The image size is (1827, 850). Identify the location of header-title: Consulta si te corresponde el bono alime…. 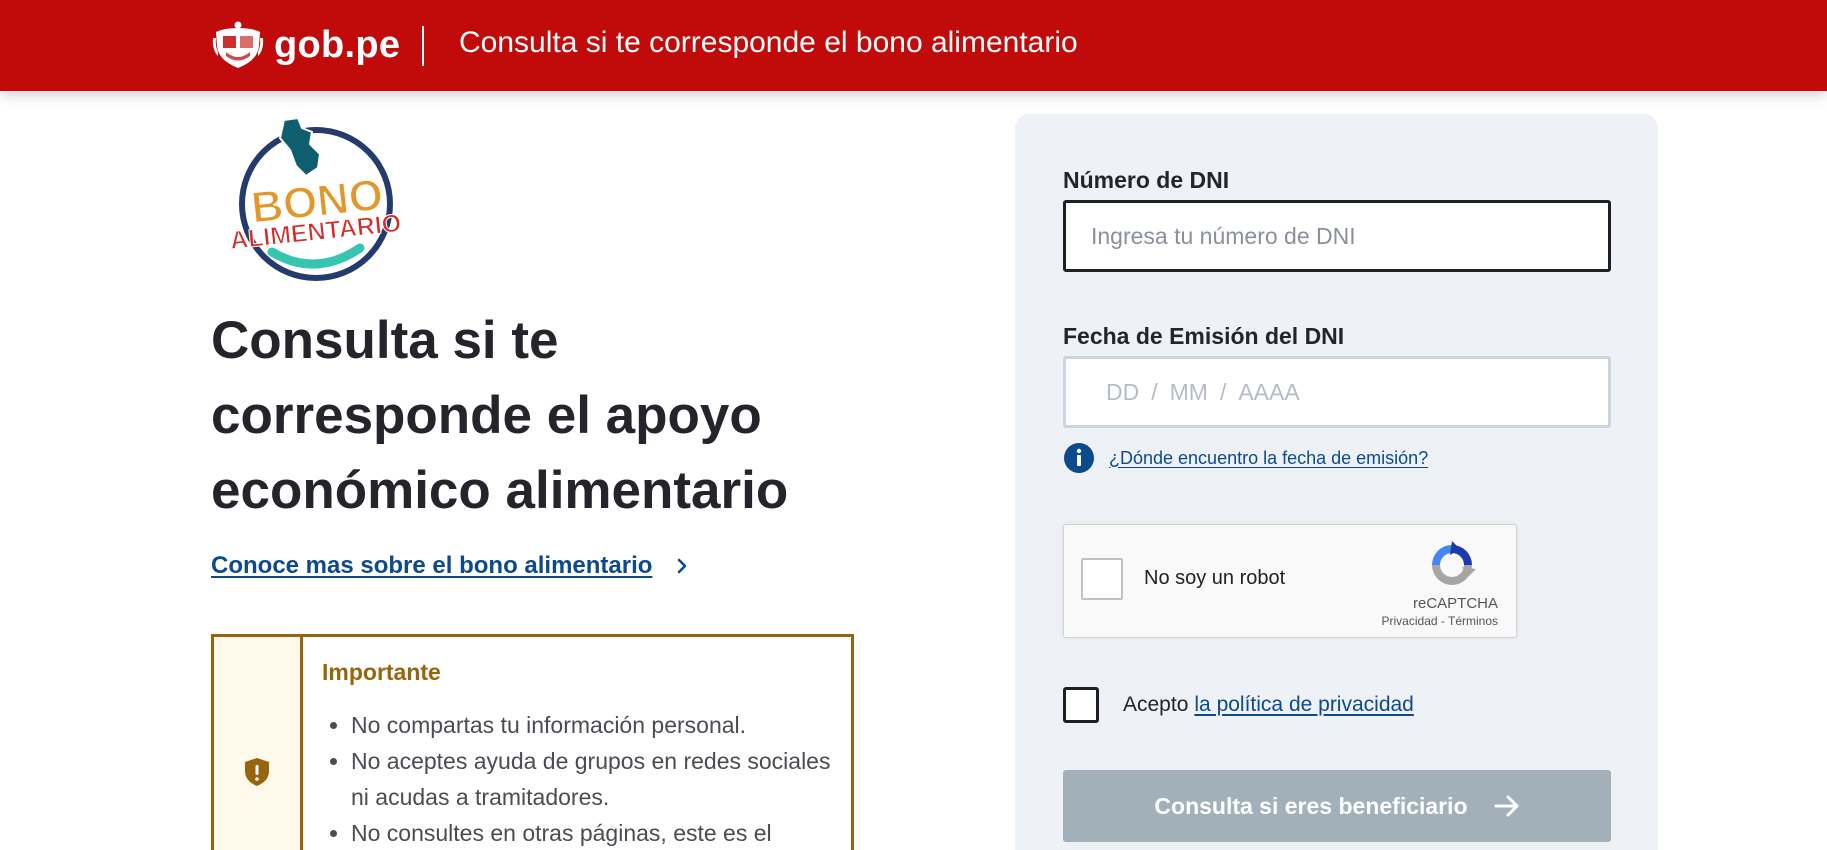
(768, 42).